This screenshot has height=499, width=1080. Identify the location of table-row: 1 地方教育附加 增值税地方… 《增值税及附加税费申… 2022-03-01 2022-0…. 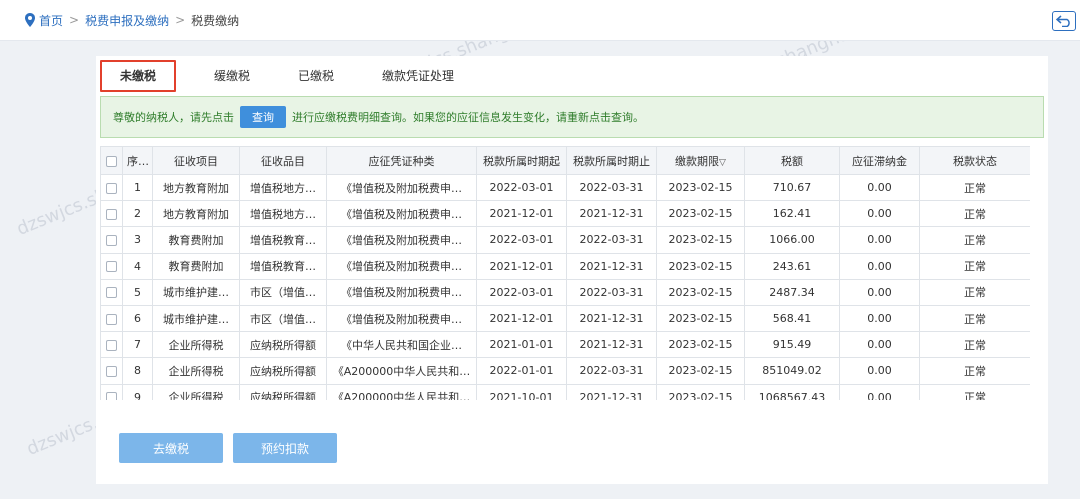
(565, 187).